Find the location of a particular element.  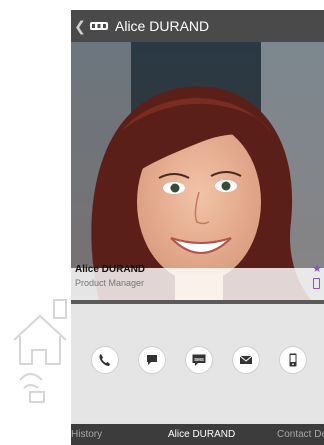

mobile-device-icon is located at coordinates (293, 360).